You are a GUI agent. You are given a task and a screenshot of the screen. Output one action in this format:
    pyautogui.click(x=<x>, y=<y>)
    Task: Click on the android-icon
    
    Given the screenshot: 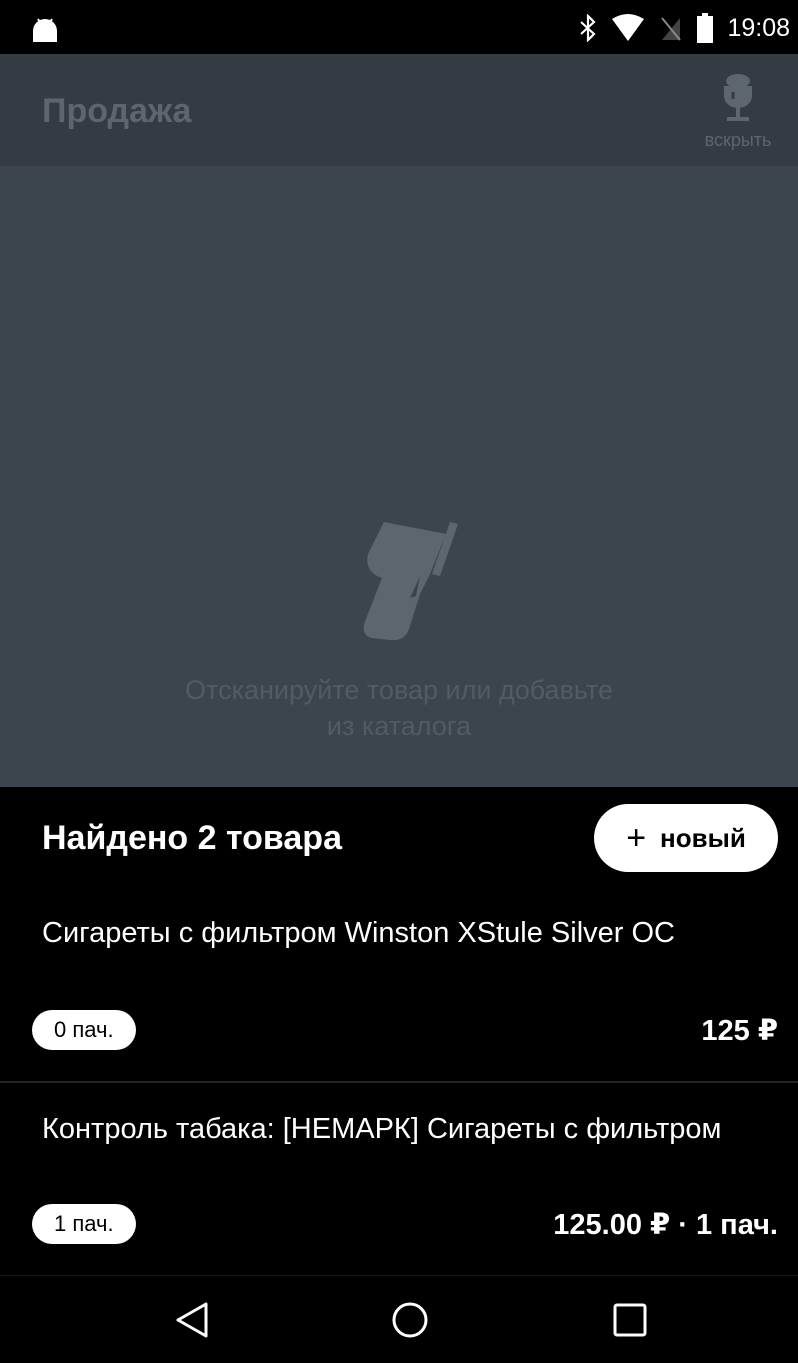 What is the action you would take?
    pyautogui.click(x=45, y=30)
    